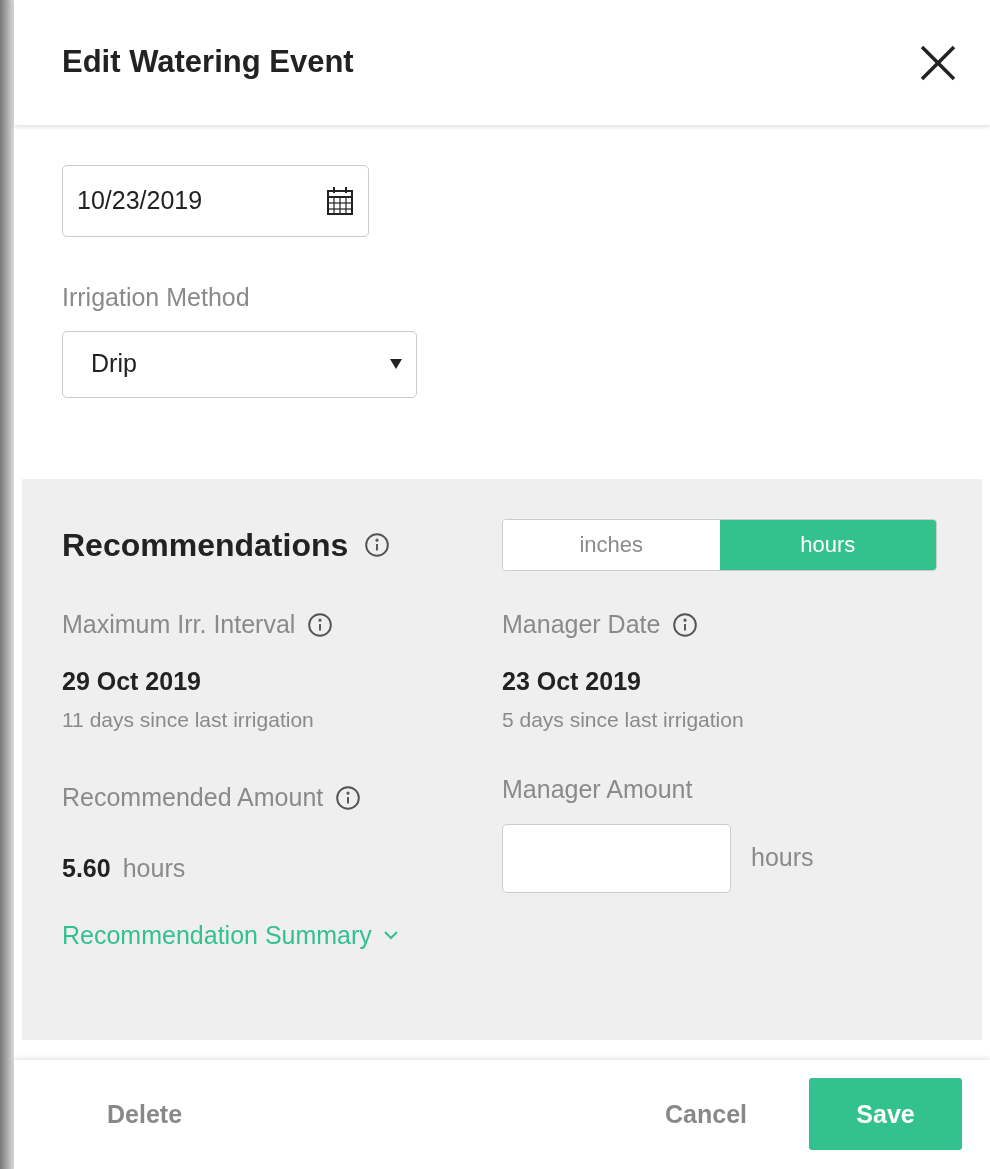  Describe the element at coordinates (572, 681) in the screenshot. I see `date-value: 23 Oct 2019` at that location.